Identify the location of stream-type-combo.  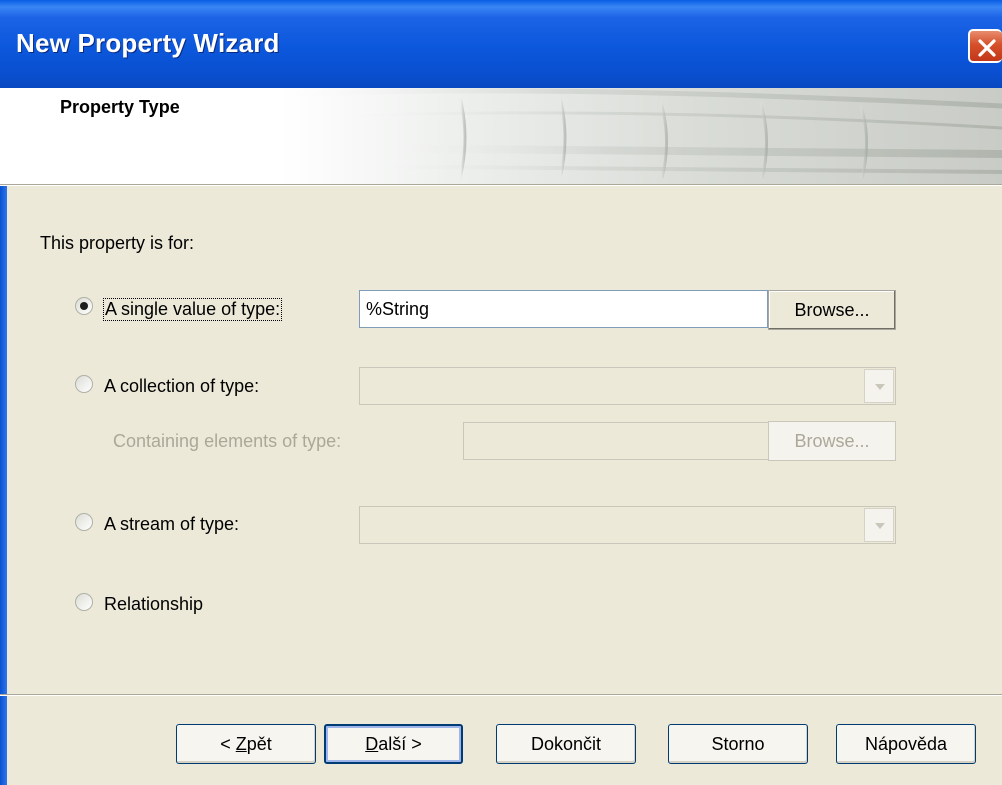
(627, 525).